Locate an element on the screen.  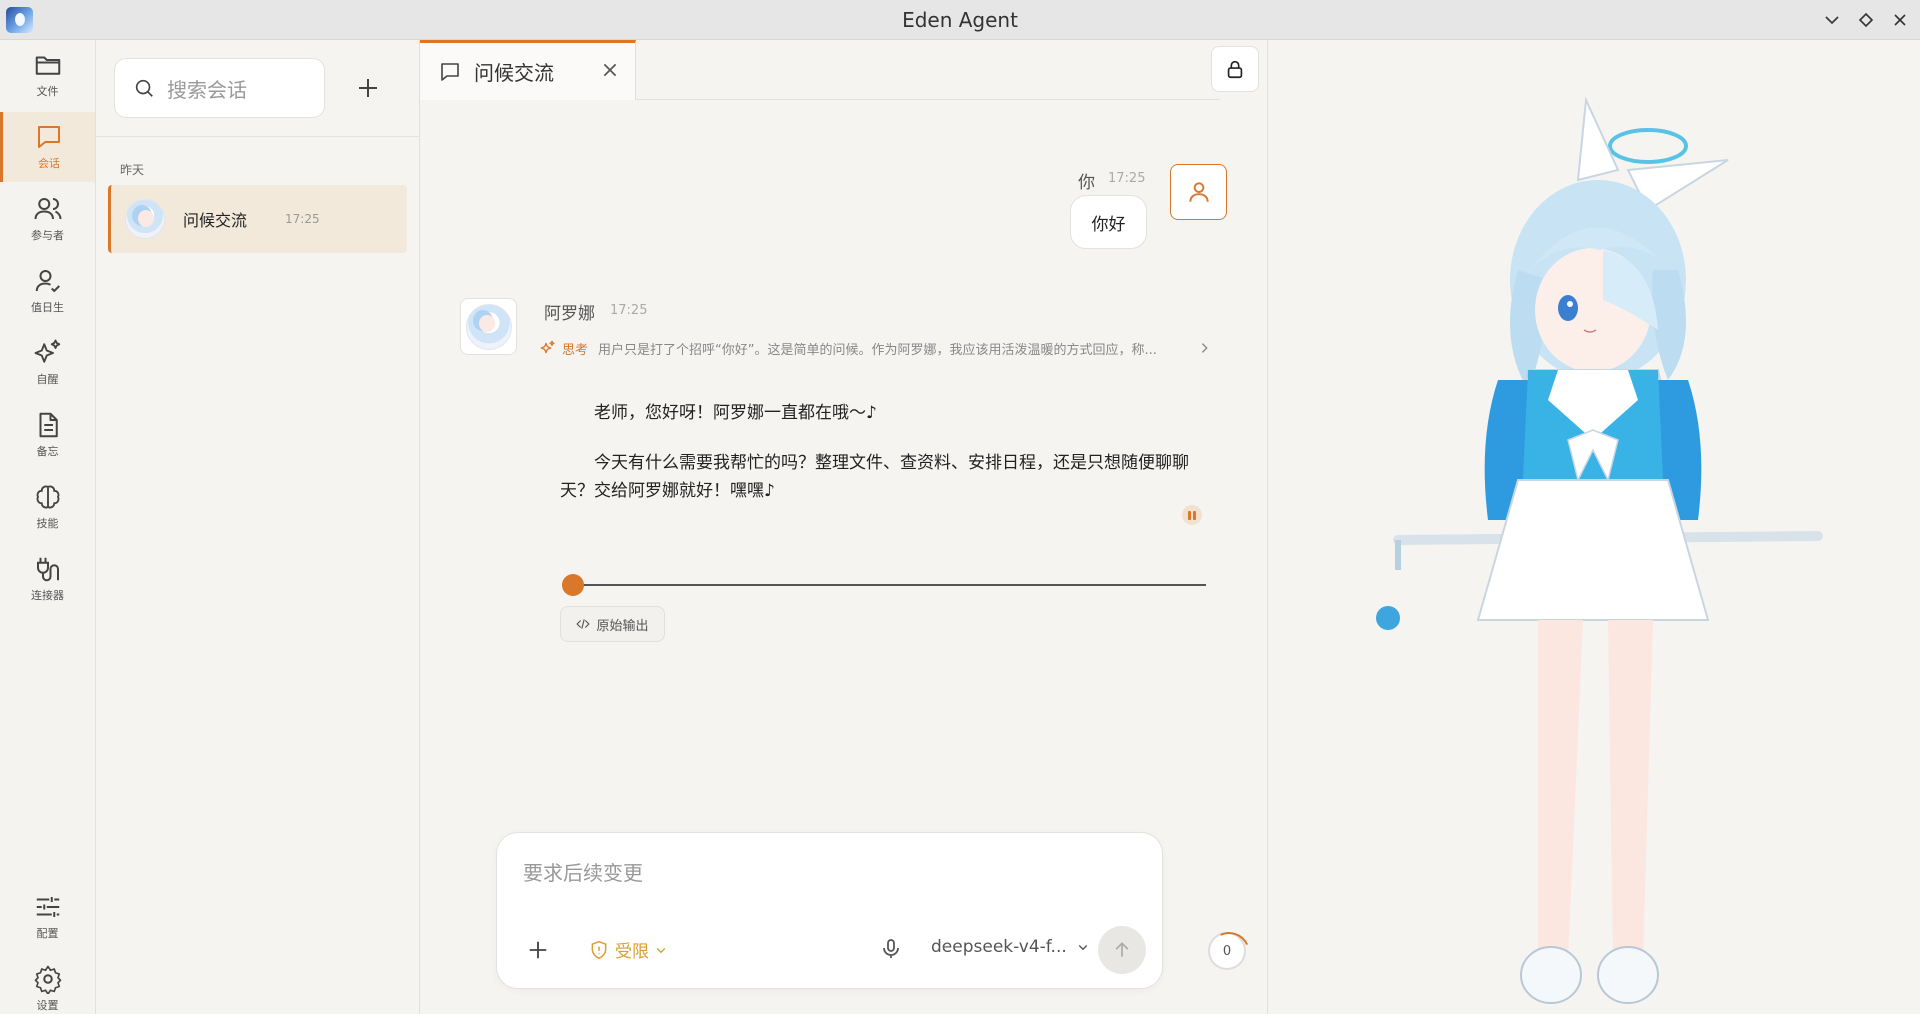
close-window-button is located at coordinates (1900, 20).